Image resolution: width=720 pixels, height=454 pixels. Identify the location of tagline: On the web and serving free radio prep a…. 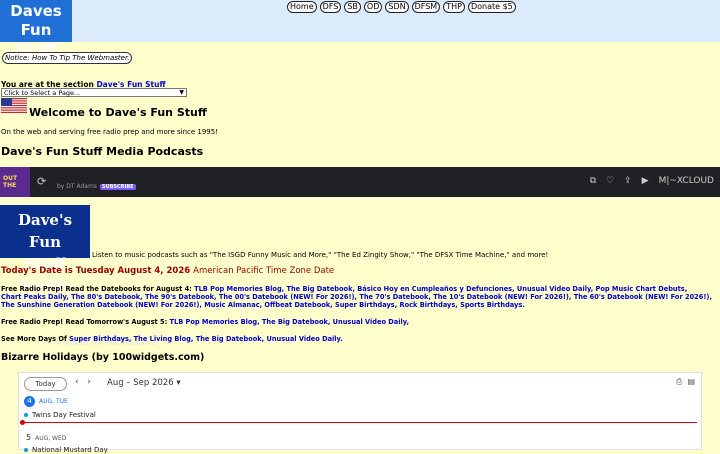
(110, 132).